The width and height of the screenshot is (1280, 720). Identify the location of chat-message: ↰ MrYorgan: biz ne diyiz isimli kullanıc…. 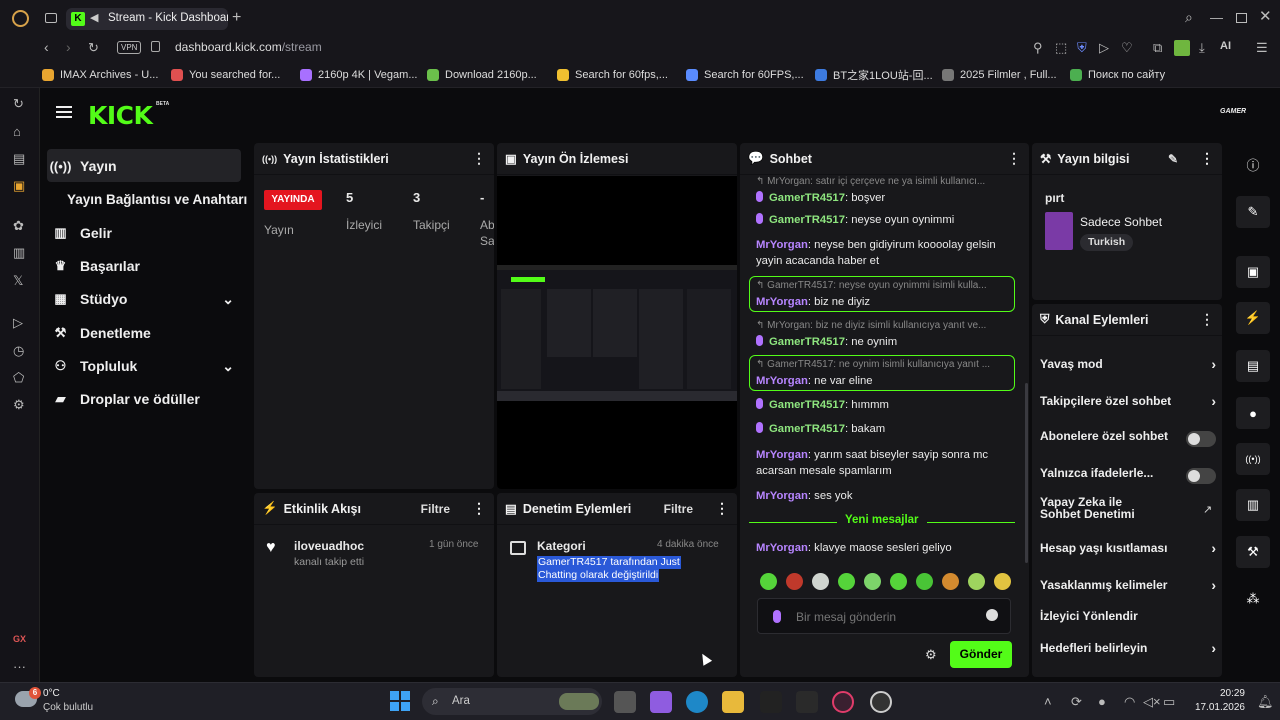
(885, 334).